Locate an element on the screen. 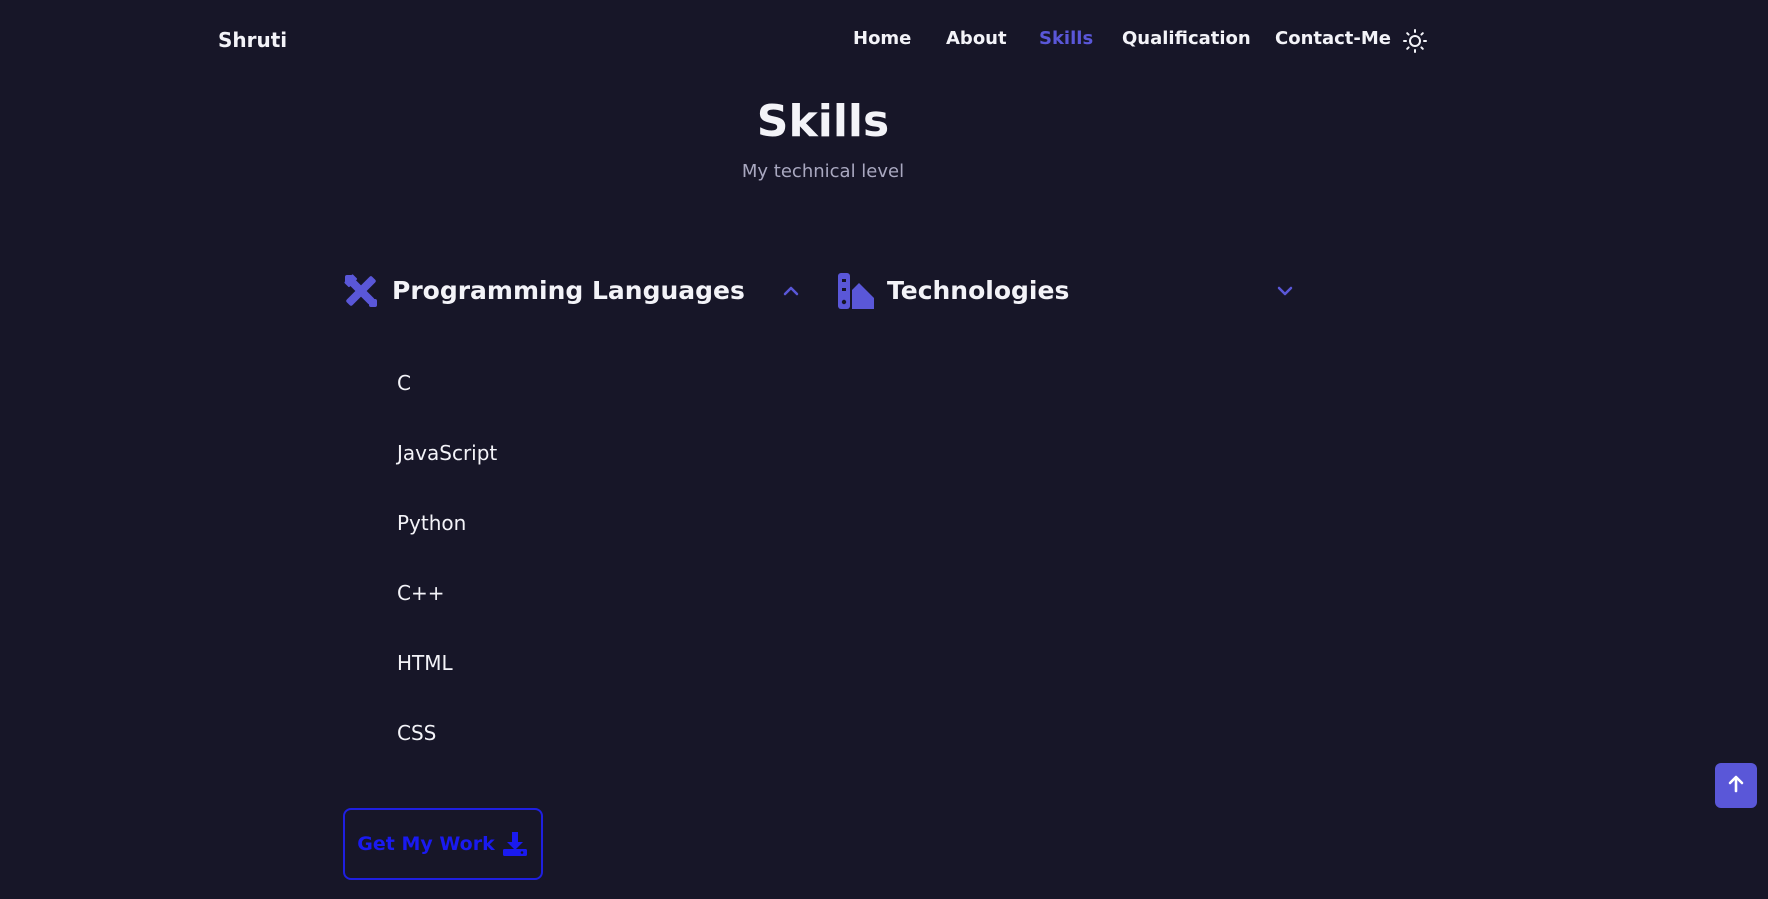 Image resolution: width=1768 pixels, height=899 pixels. arrow-up-icon is located at coordinates (1736, 786).